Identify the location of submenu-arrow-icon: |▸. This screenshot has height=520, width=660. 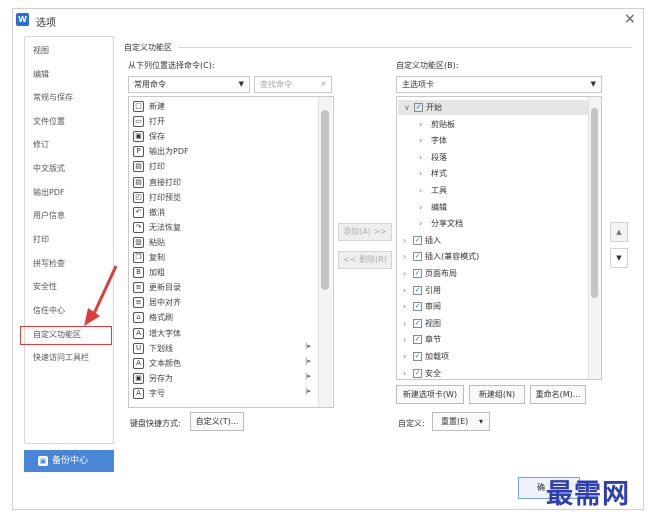
(308, 390).